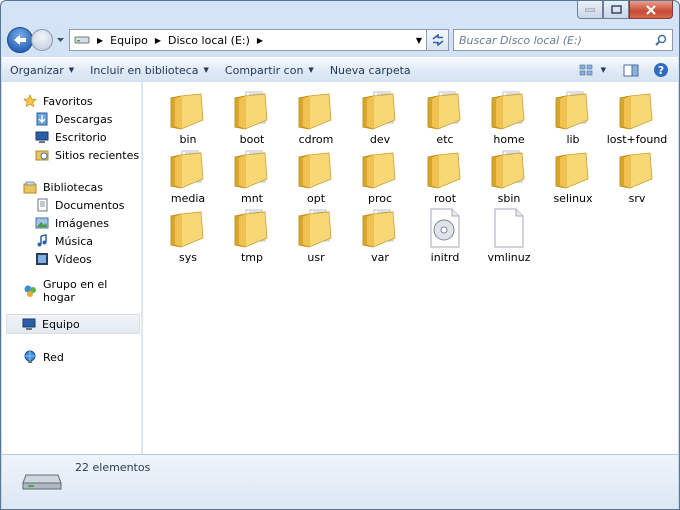 The height and width of the screenshot is (510, 680). What do you see at coordinates (603, 70) in the screenshot?
I see `view-dropdown-icon: ▼` at bounding box center [603, 70].